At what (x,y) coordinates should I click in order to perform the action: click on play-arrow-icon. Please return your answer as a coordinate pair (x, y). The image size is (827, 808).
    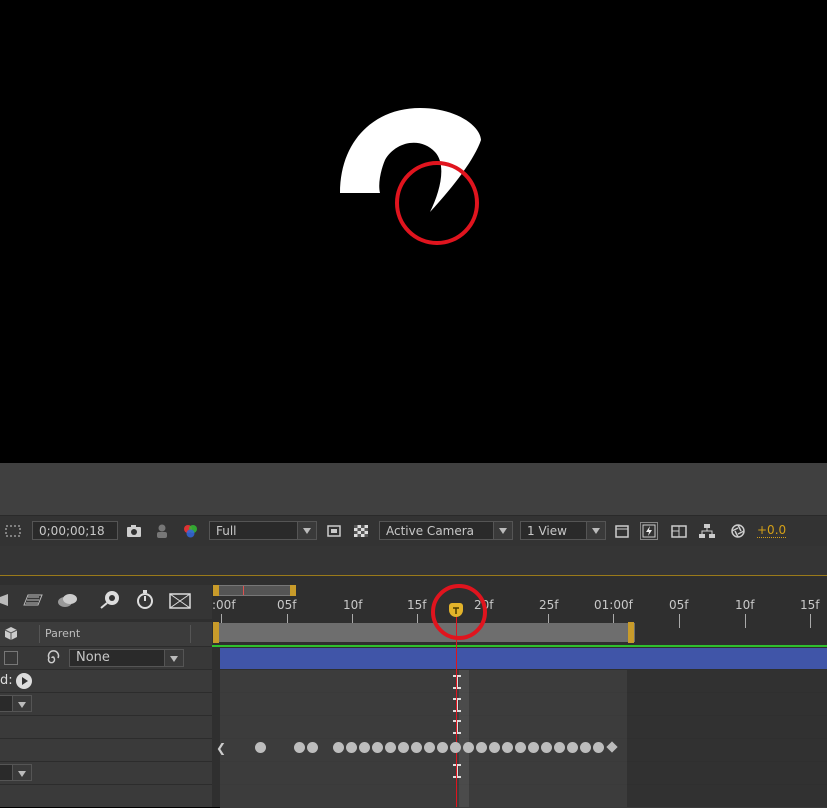
    Looking at the image, I should click on (24, 681).